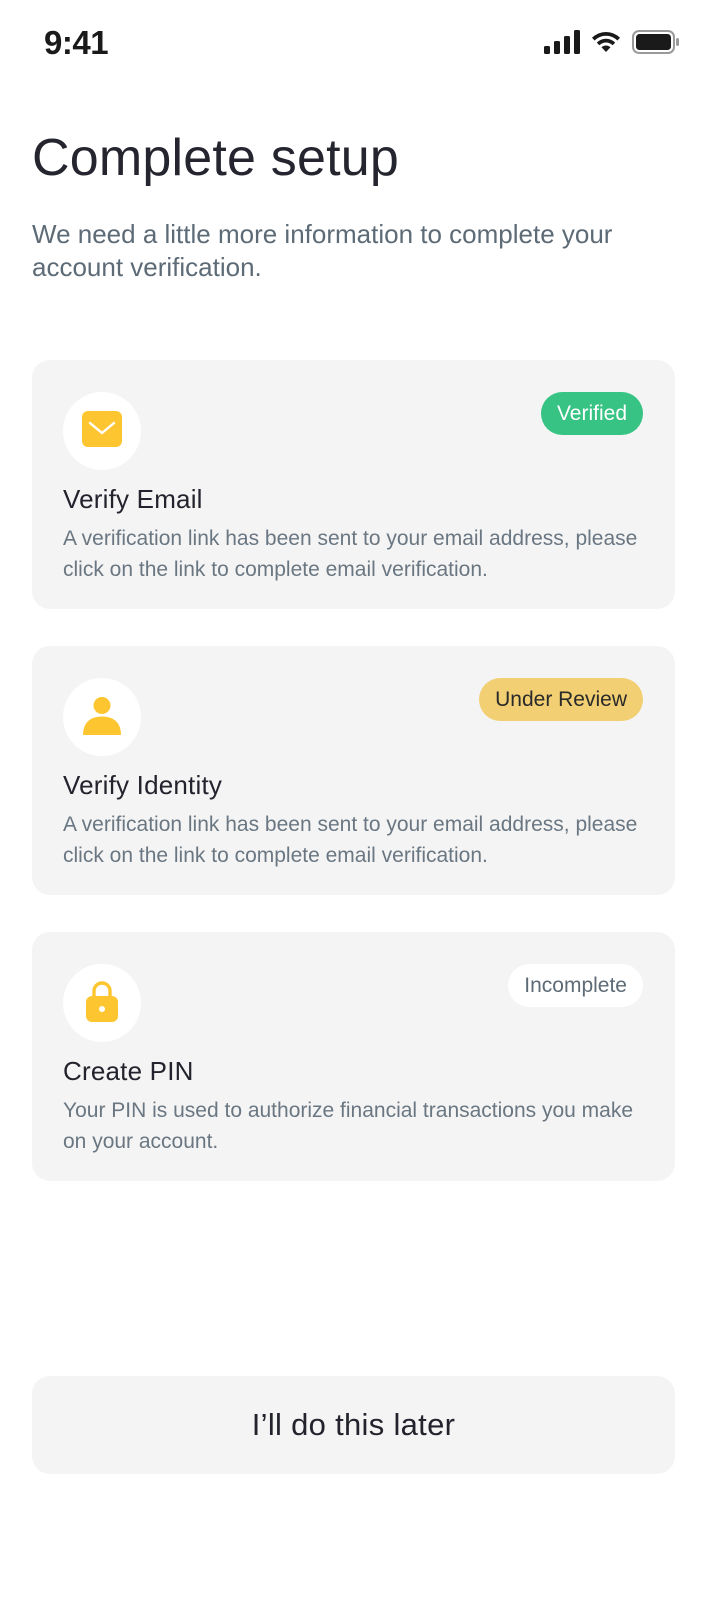  I want to click on status-time: 9:41, so click(76, 42).